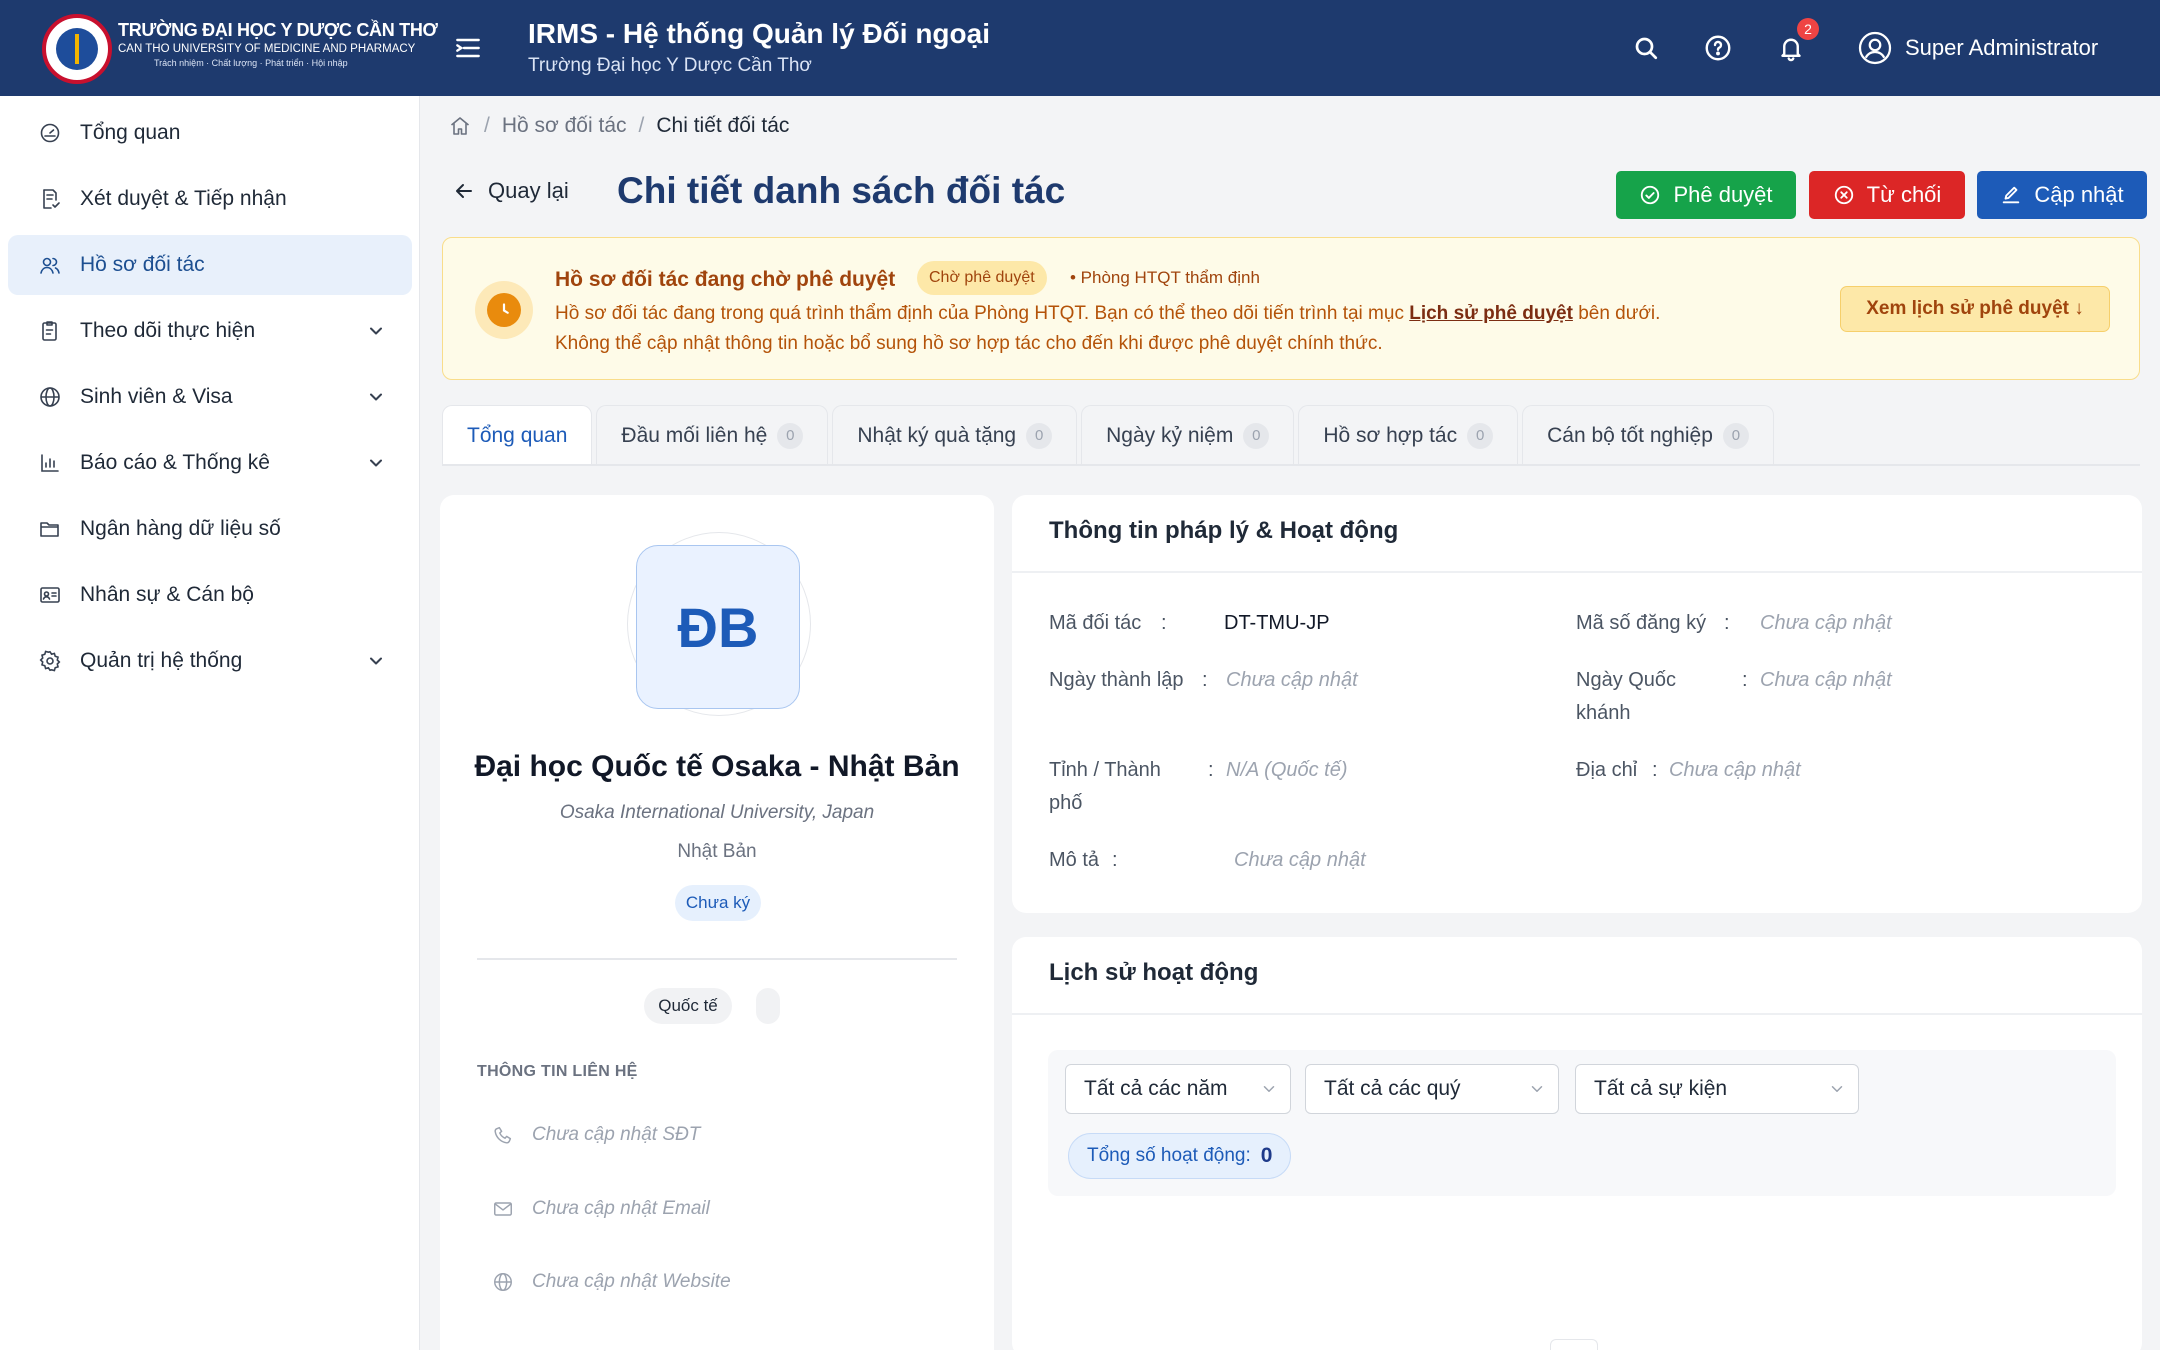 This screenshot has height=1350, width=2160. I want to click on total-activities-value: 0, so click(1266, 1155).